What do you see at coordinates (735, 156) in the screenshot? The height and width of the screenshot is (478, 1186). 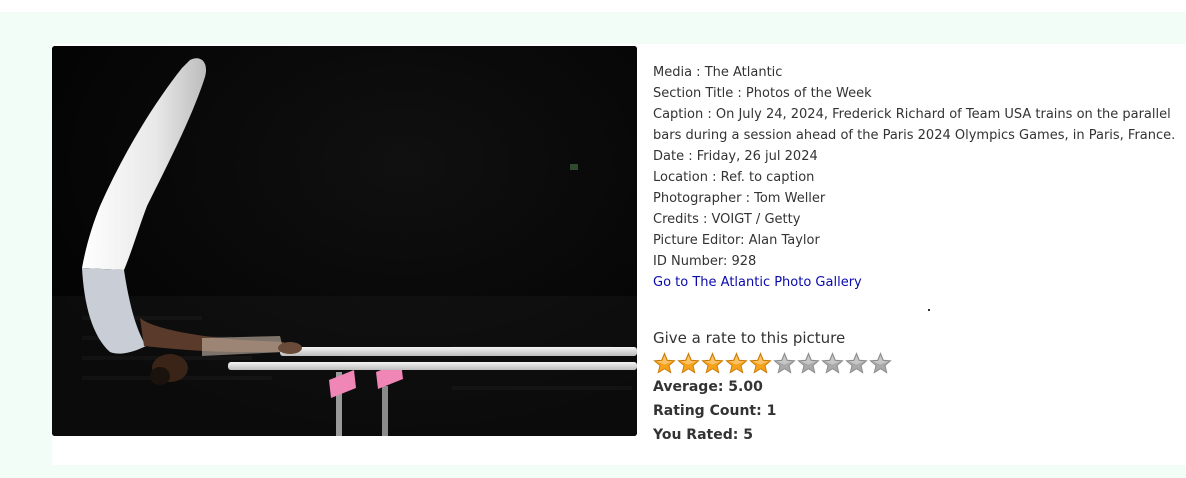 I see `date-label: Date : Friday, 26 jul 2024` at bounding box center [735, 156].